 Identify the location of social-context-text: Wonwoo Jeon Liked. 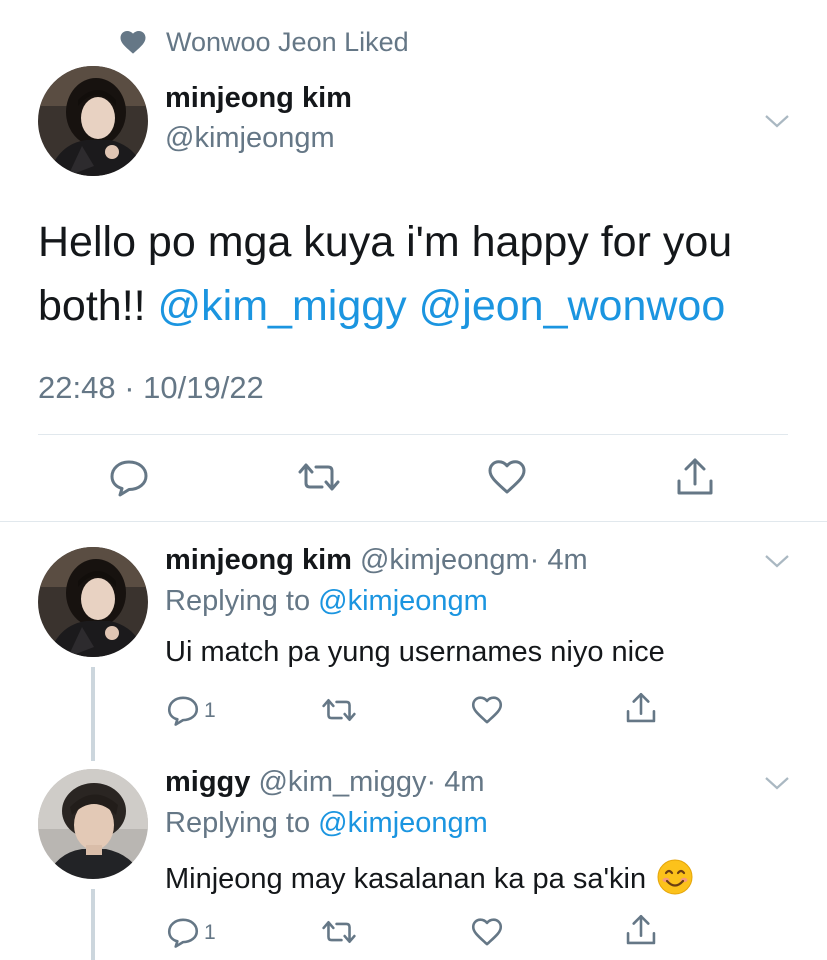
(287, 41).